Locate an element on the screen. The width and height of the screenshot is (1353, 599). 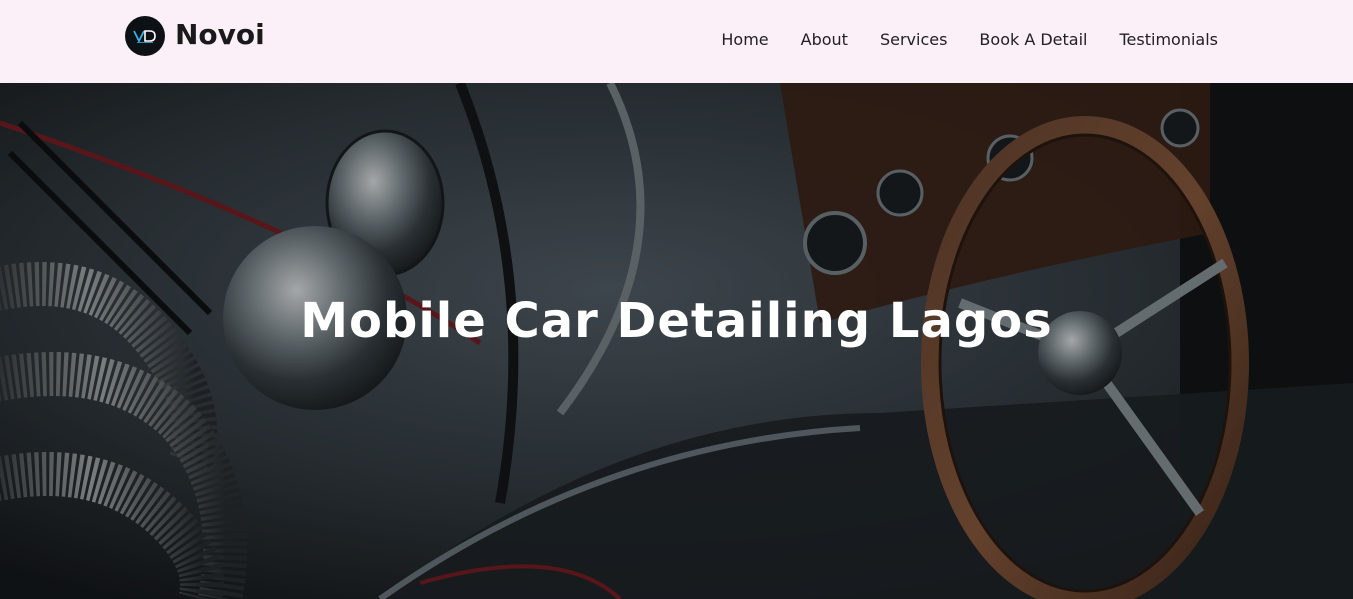
brand-name: Novoi is located at coordinates (220, 34).